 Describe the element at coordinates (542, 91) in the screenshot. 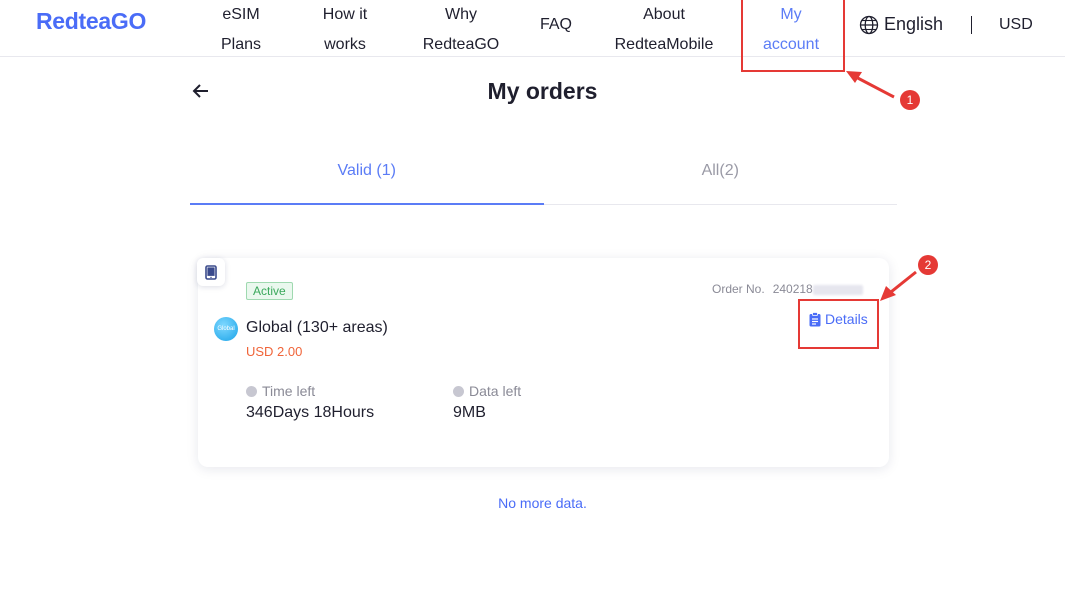

I see `page-title: My orders` at that location.